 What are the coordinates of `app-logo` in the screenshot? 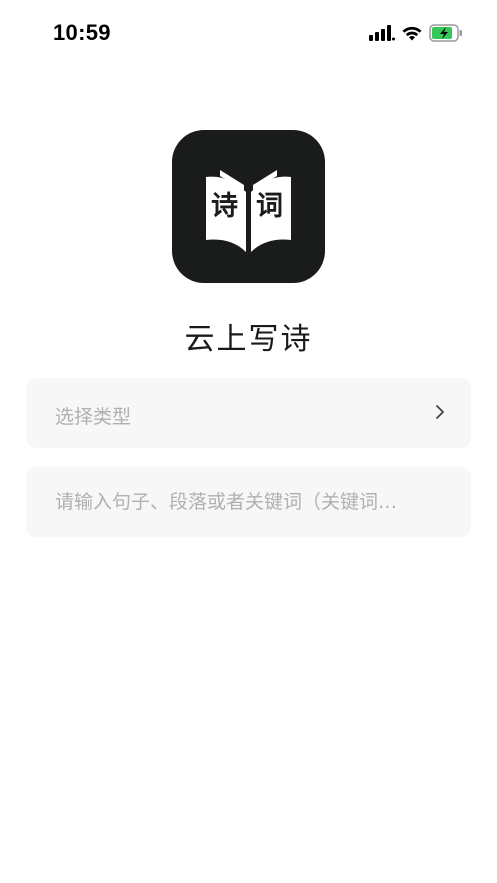 It's located at (248, 206).